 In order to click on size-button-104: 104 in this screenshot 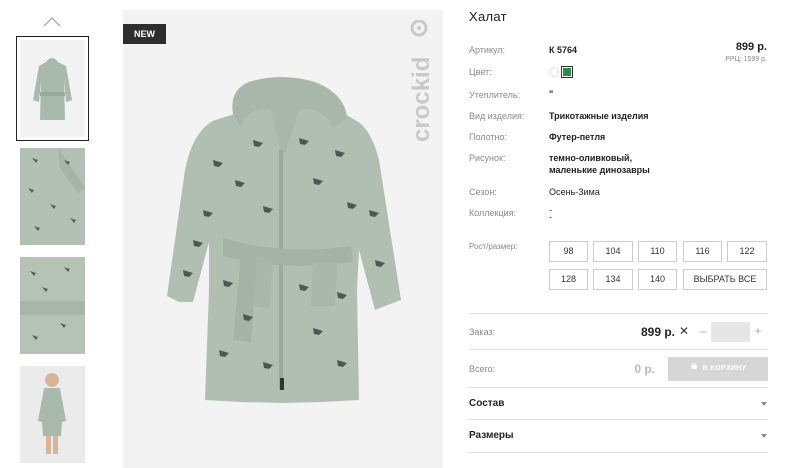, I will do `click(613, 251)`.